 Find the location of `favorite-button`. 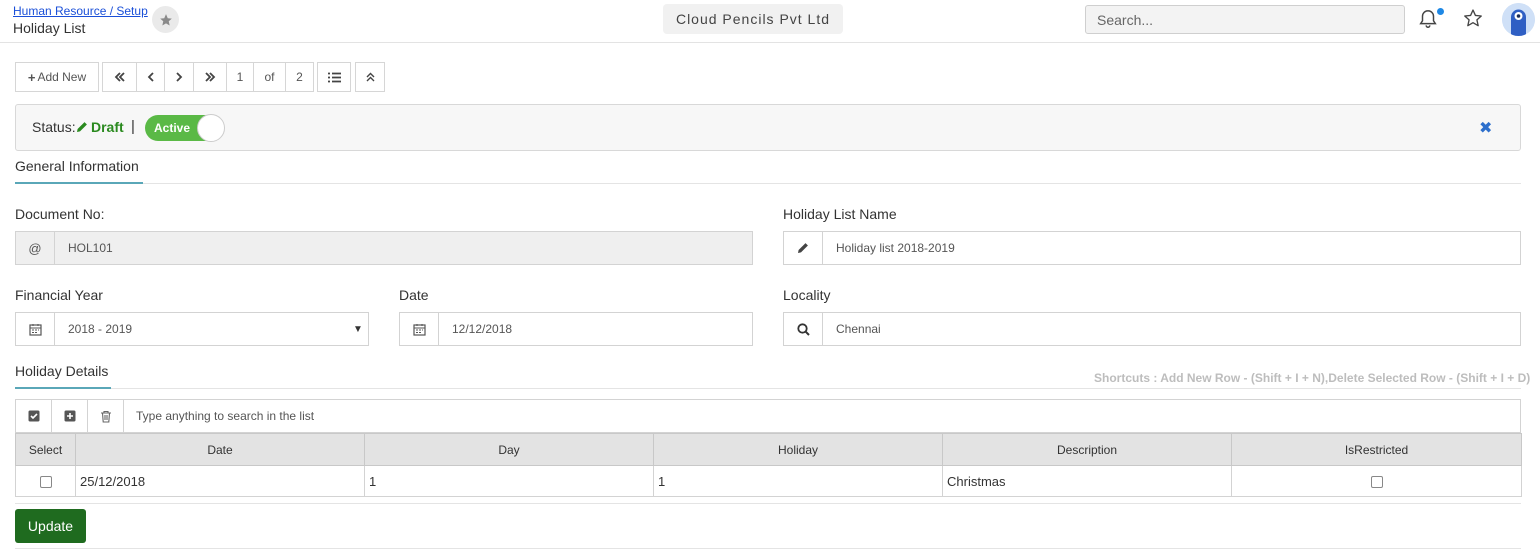

favorite-button is located at coordinates (165, 19).